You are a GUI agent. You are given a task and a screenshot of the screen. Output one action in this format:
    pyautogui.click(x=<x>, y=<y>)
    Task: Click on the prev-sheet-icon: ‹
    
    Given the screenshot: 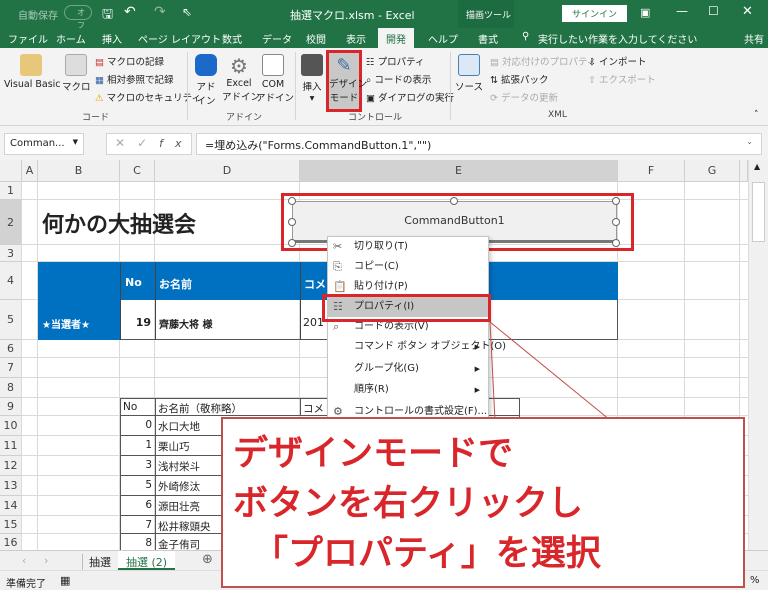 What is the action you would take?
    pyautogui.click(x=24, y=560)
    